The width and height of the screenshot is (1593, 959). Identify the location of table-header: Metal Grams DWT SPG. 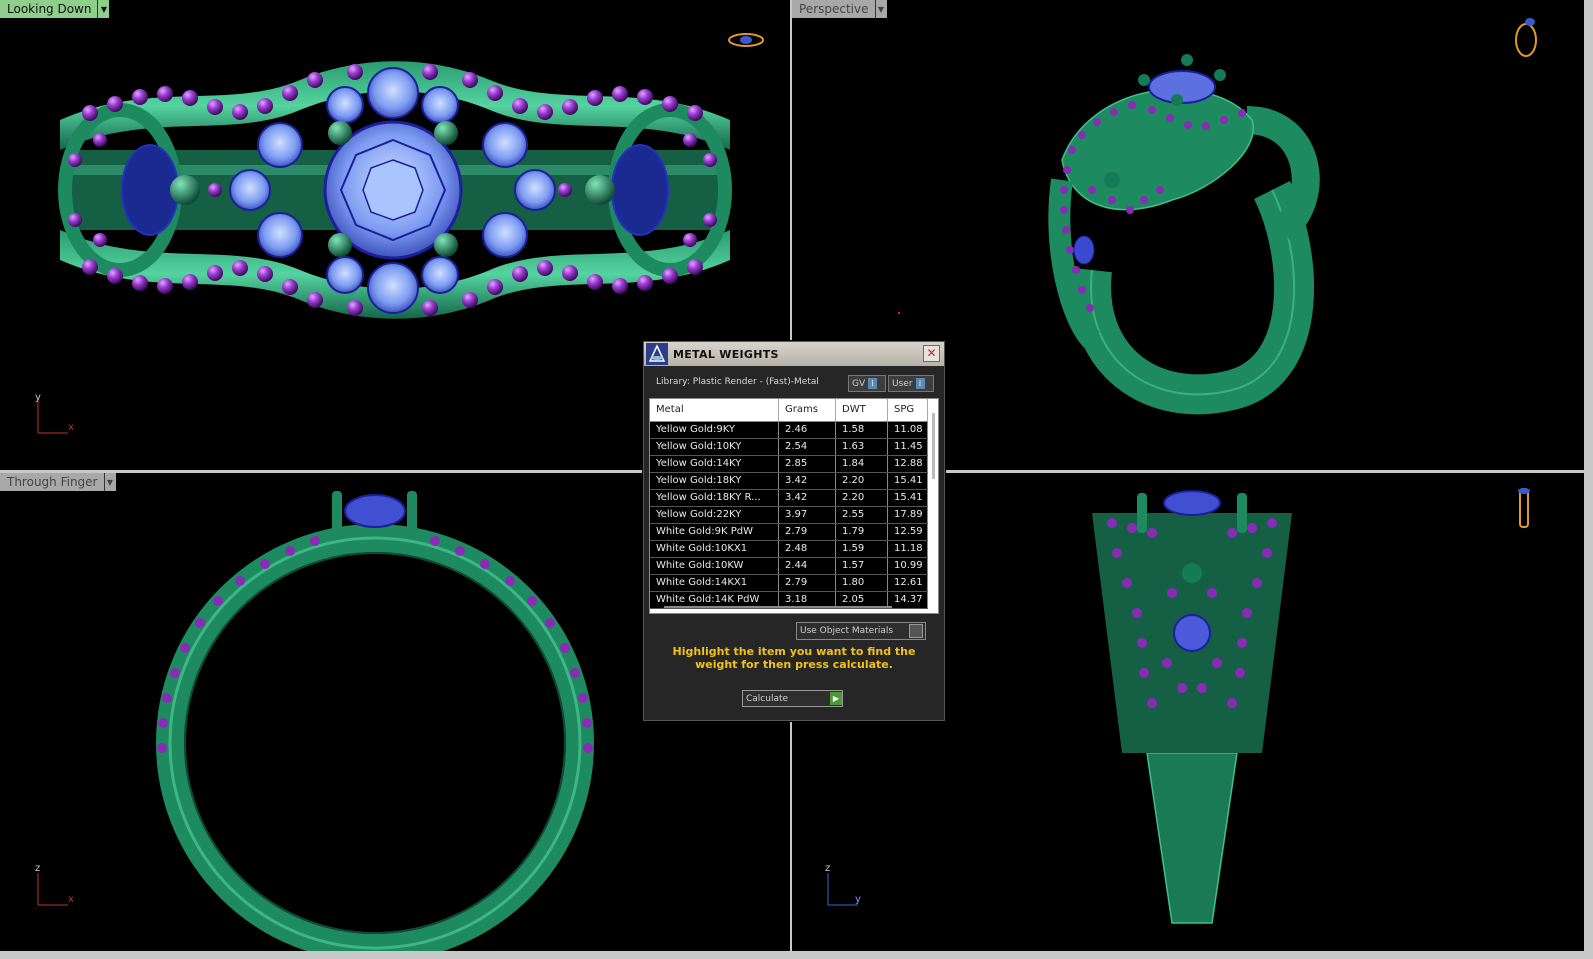
(789, 410).